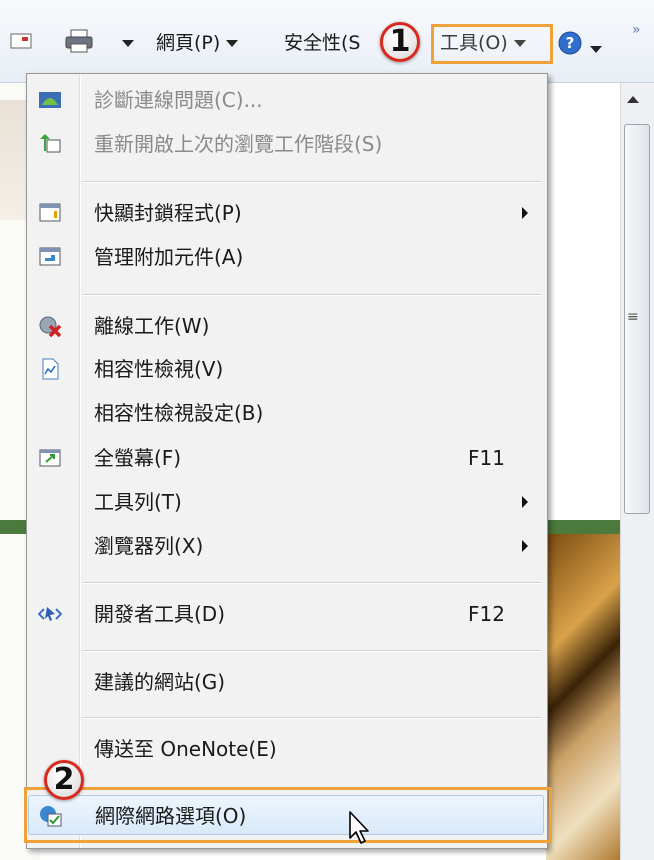  Describe the element at coordinates (288, 815) in the screenshot. I see `callout-highlight-internet-options` at that location.